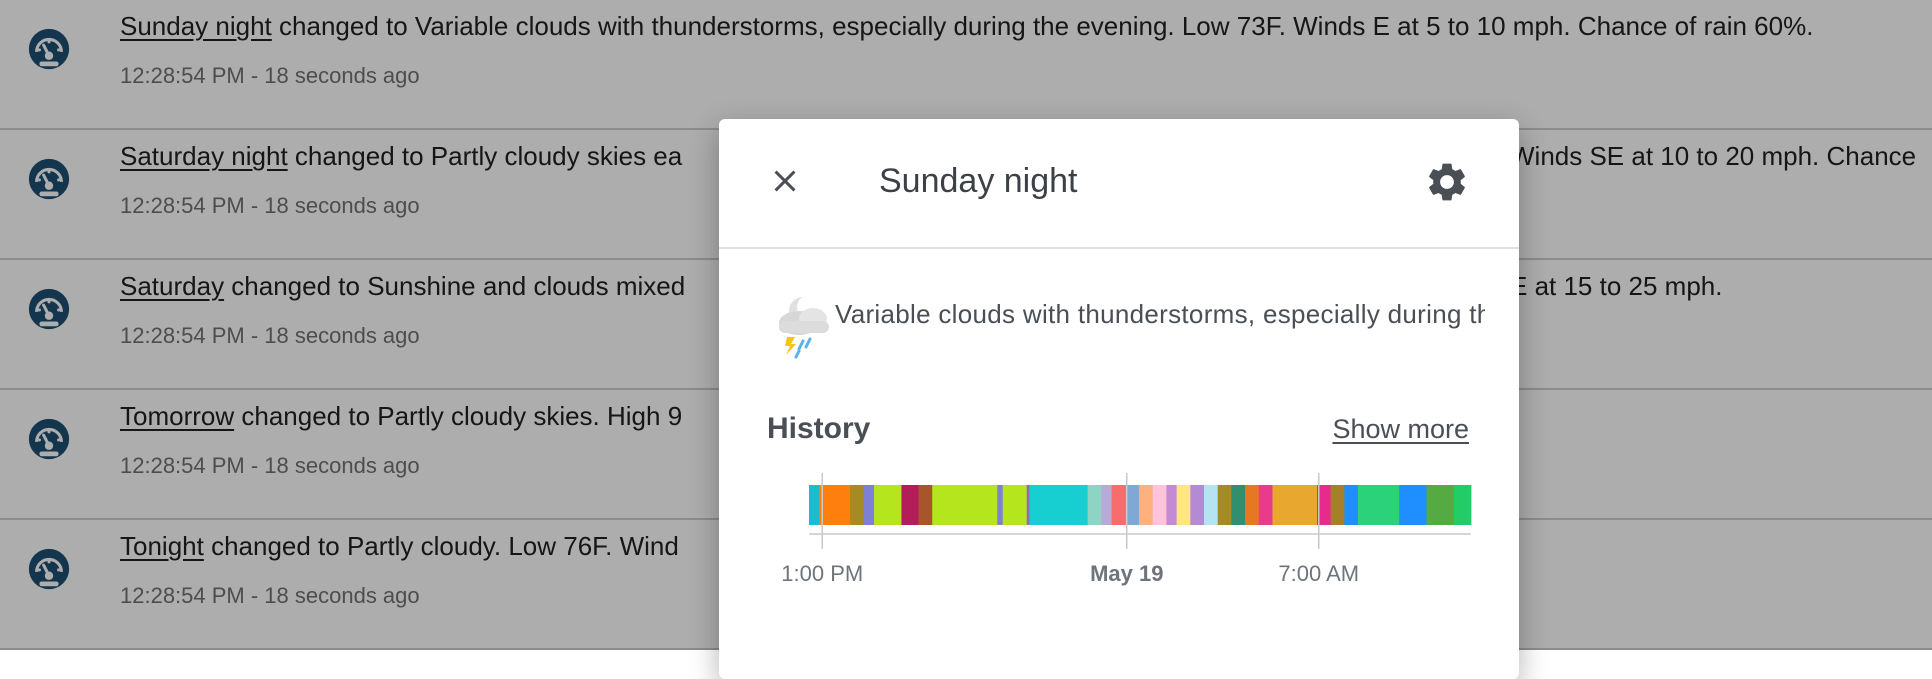  I want to click on settings-button, so click(1447, 182).